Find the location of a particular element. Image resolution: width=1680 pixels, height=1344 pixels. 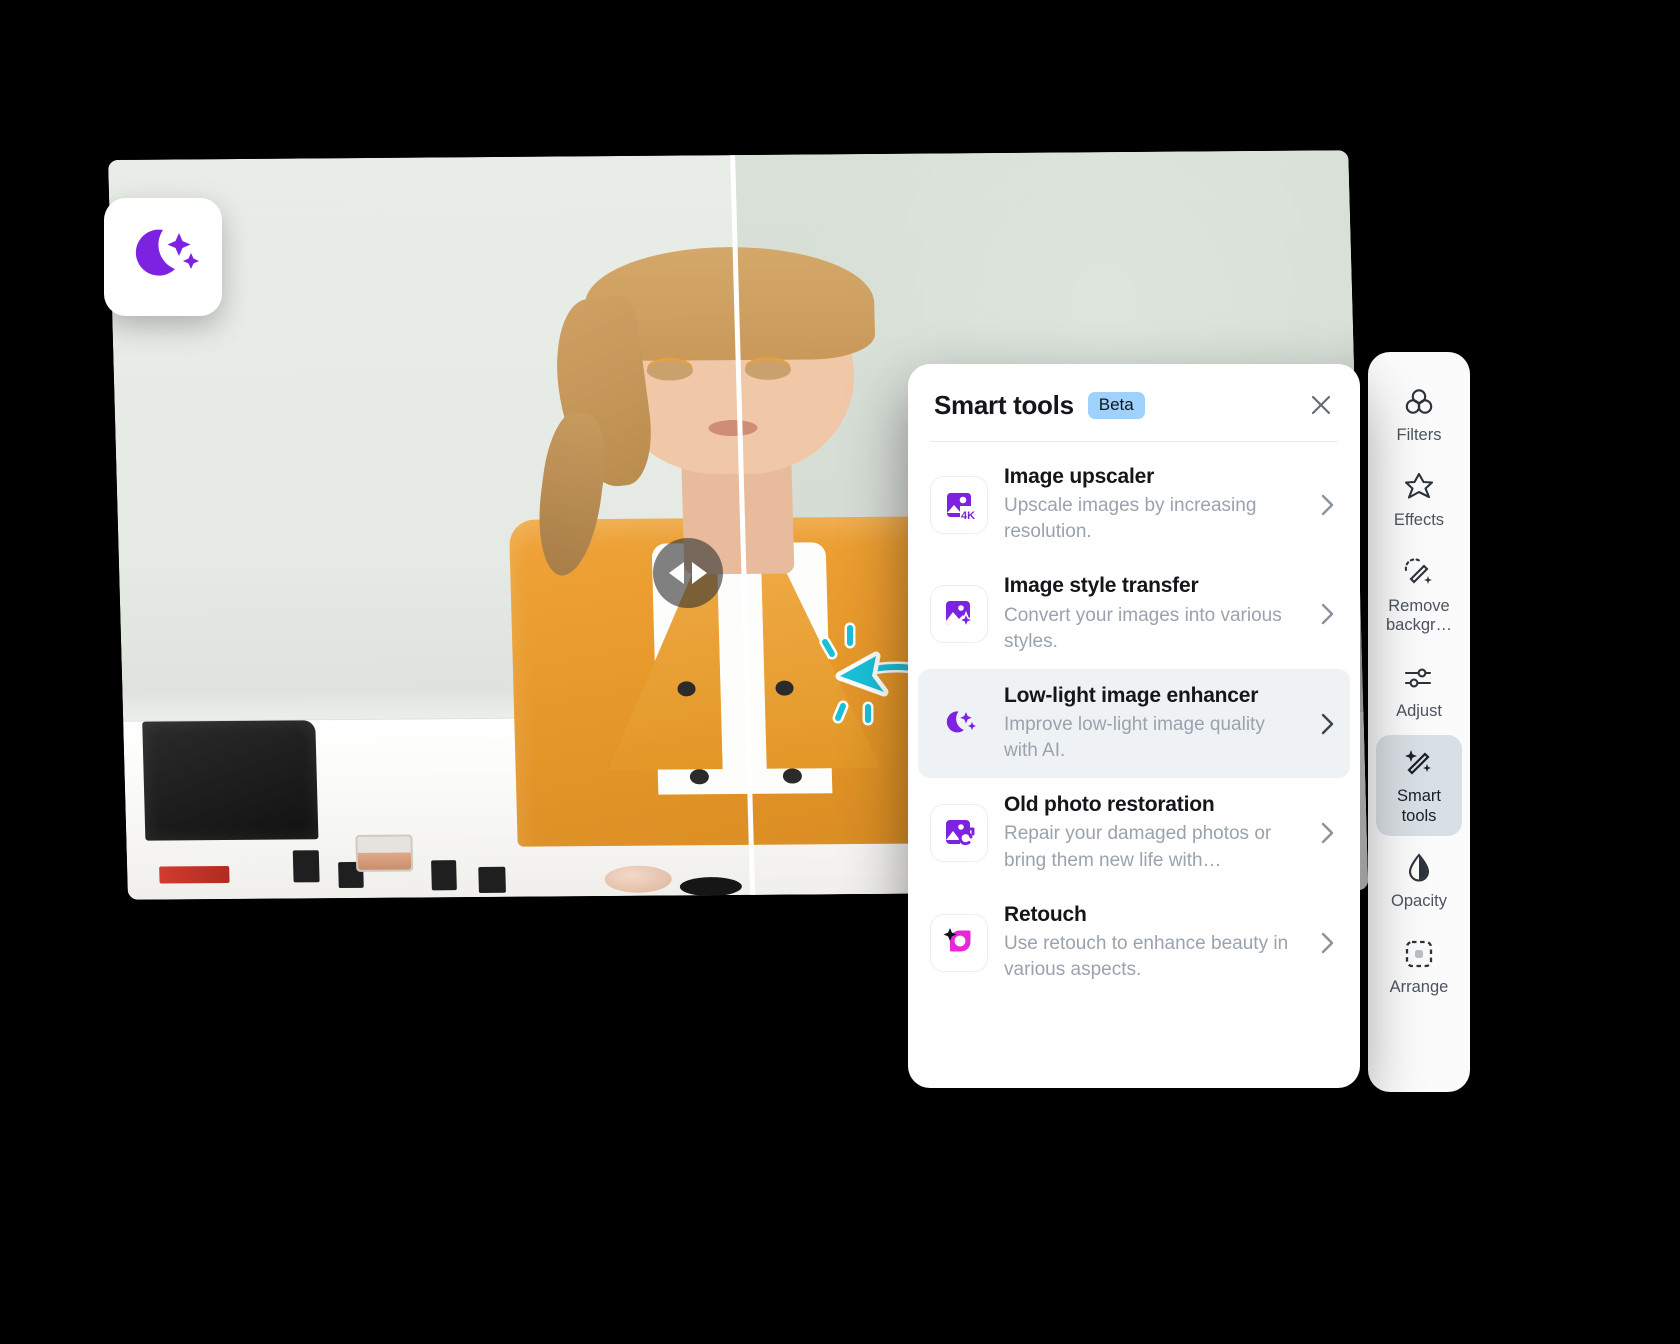

list-item-title: Image style transfer is located at coordinates (1101, 586).